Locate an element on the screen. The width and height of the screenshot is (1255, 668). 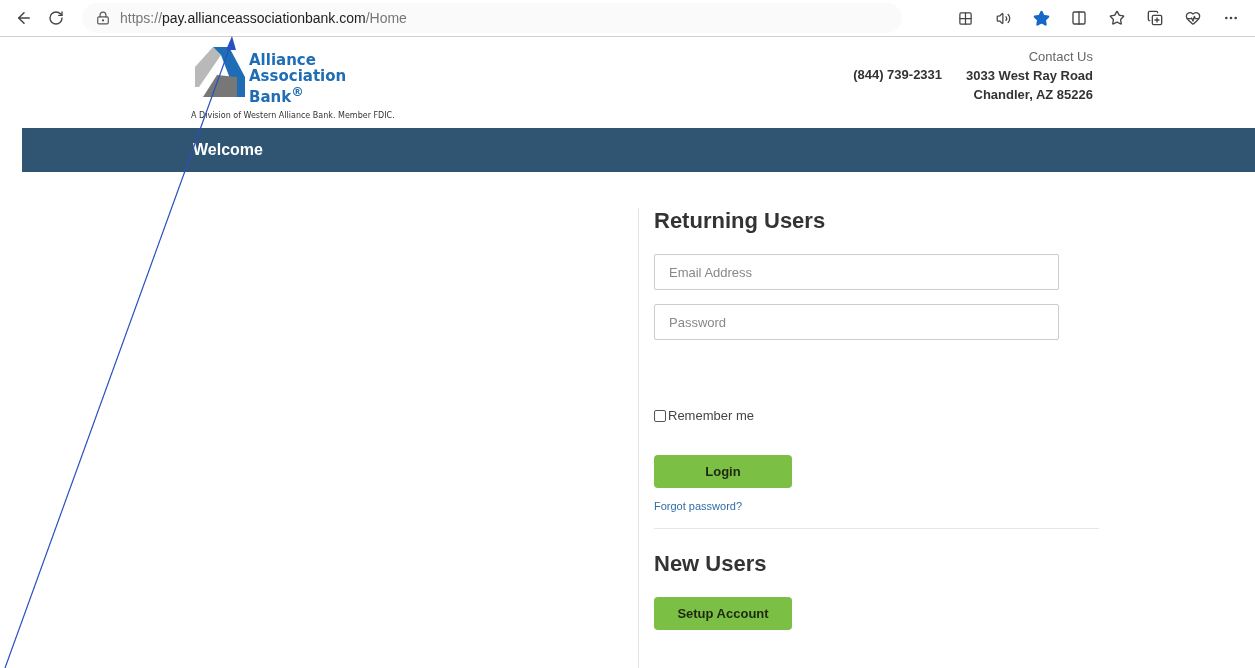
page-title: Welcome is located at coordinates (228, 150).